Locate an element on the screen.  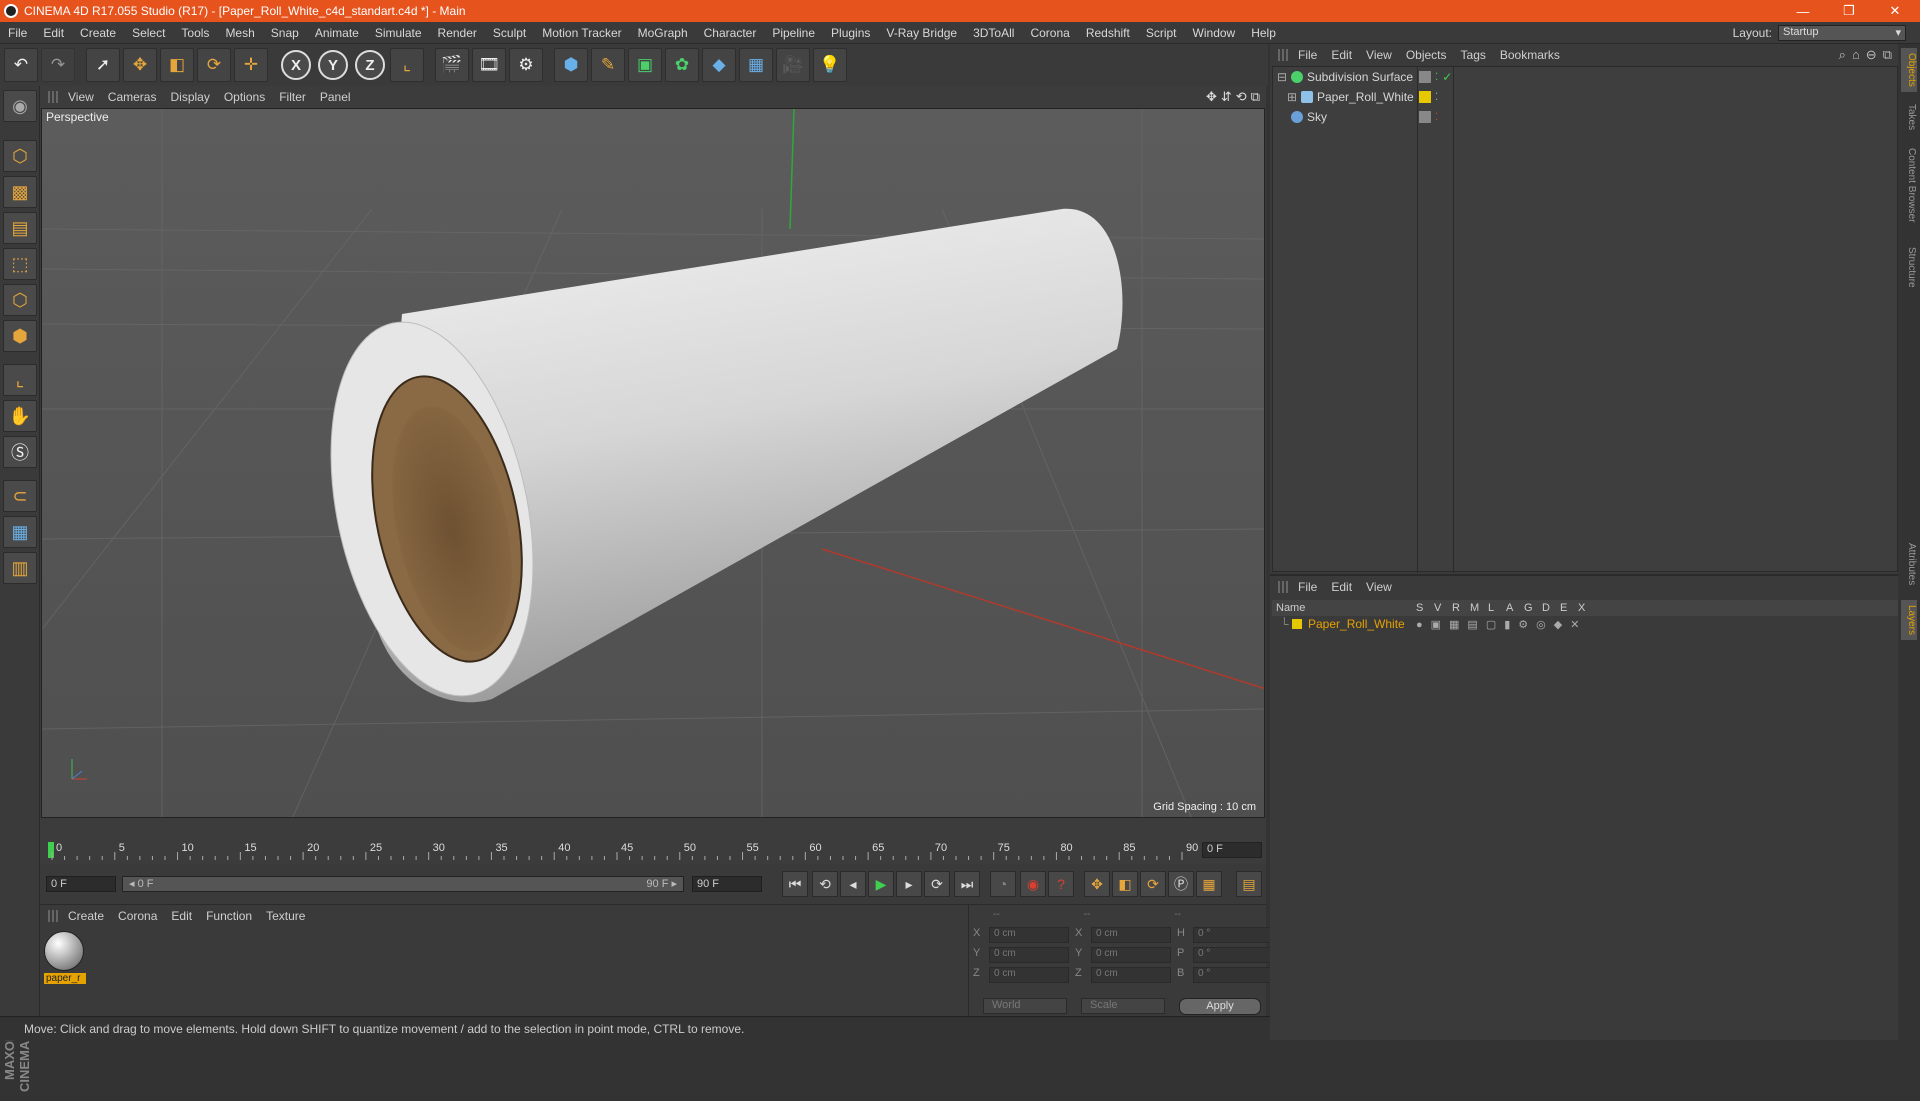
key-position-icon: ✥ is located at coordinates (1097, 884).